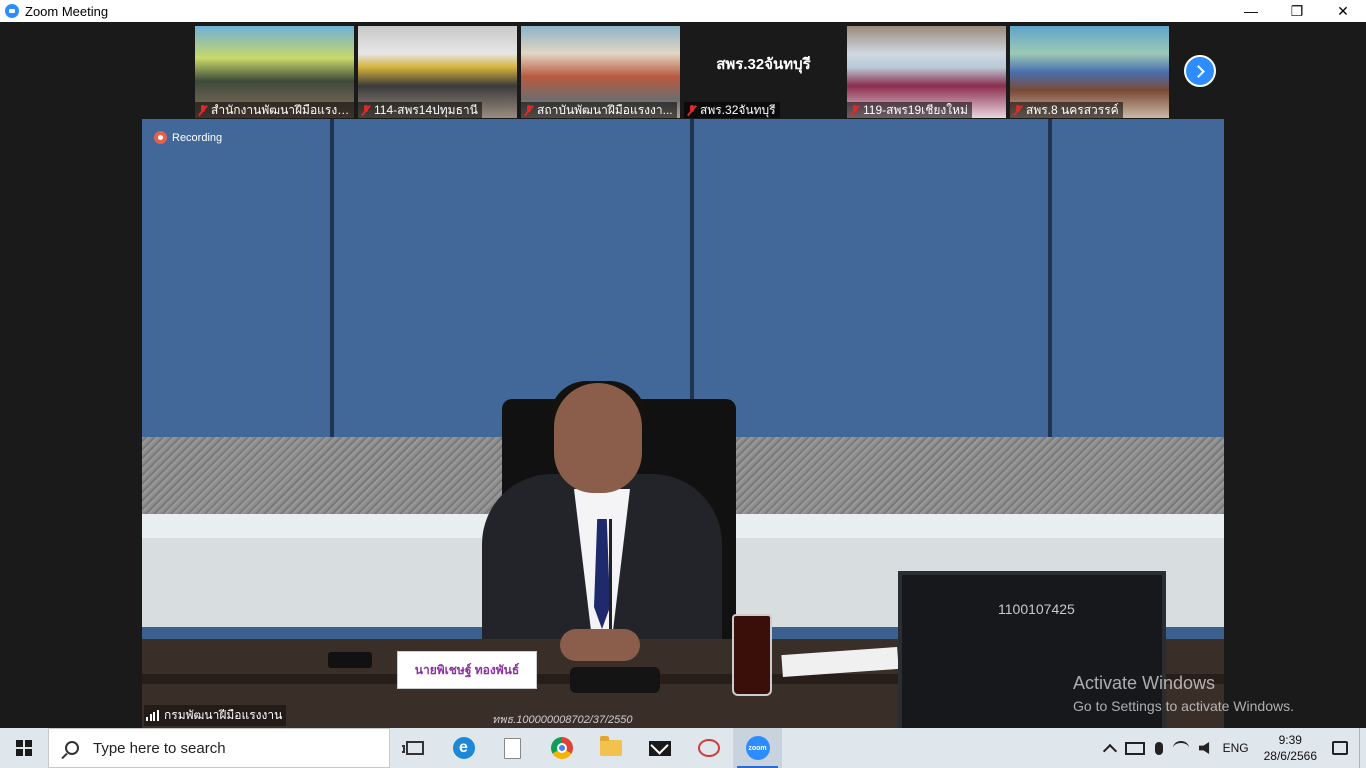 This screenshot has width=1366, height=768. Describe the element at coordinates (738, 109) in the screenshot. I see `participant-name: สพร.32จันทบุรี` at that location.